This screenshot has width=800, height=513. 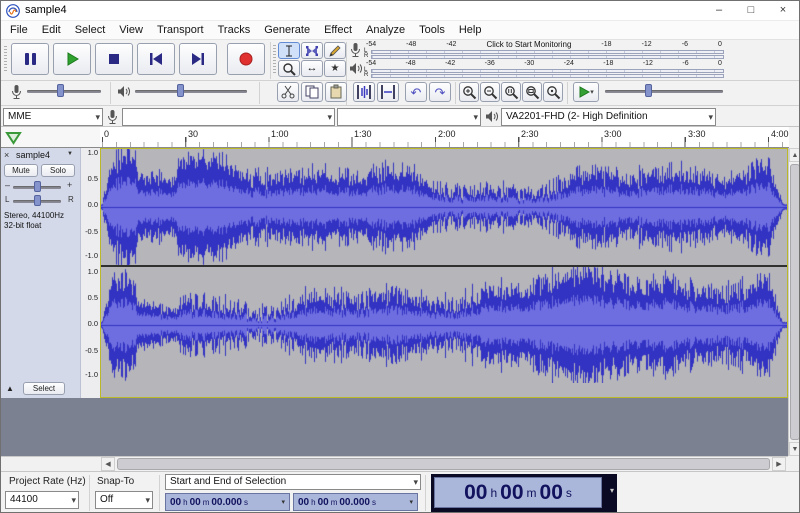 What do you see at coordinates (719, 10) in the screenshot?
I see `minimize-button: –` at bounding box center [719, 10].